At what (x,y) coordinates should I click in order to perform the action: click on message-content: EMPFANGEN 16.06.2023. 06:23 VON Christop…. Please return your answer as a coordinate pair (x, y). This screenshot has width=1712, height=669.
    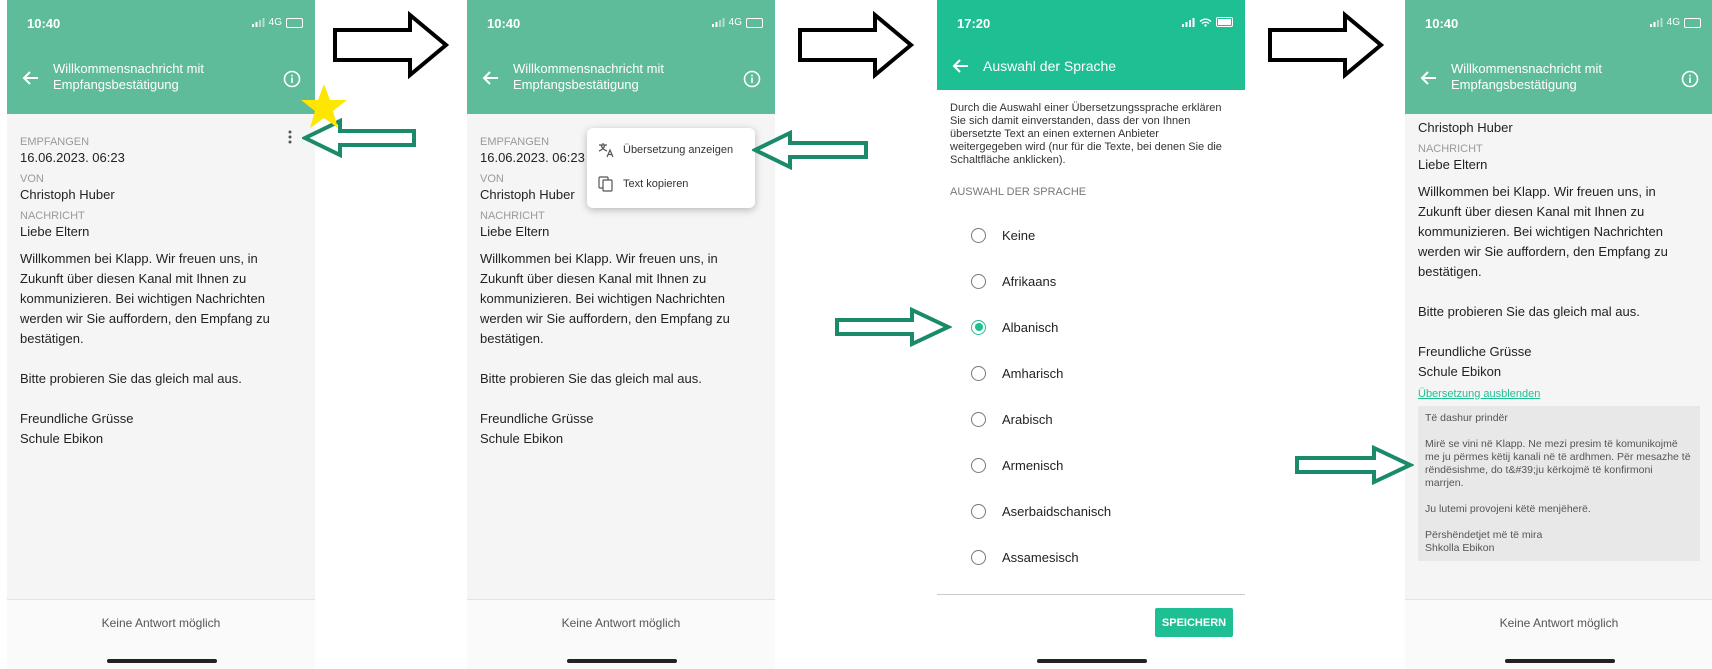
    Looking at the image, I should click on (161, 289).